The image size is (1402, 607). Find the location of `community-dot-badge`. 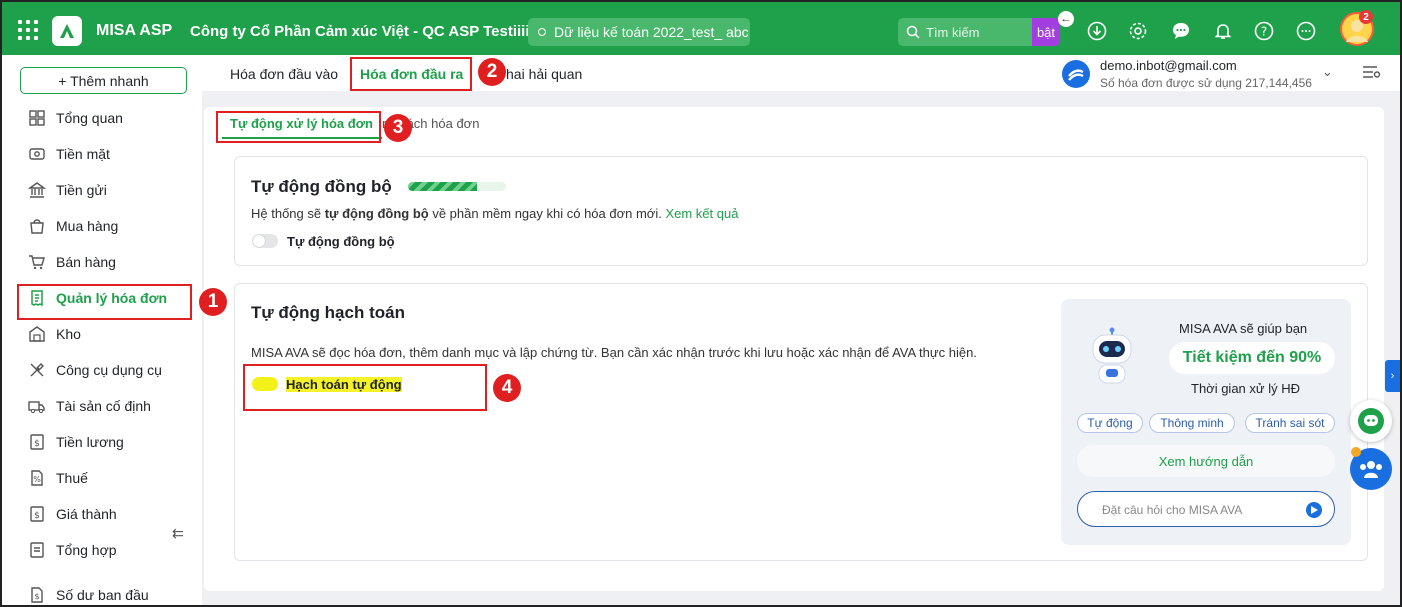

community-dot-badge is located at coordinates (1356, 452).